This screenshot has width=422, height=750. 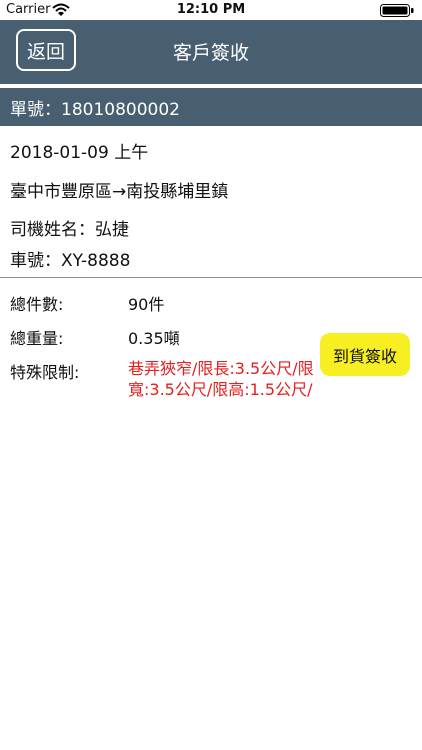 What do you see at coordinates (37, 304) in the screenshot?
I see `total-items-label: 總件數:` at bounding box center [37, 304].